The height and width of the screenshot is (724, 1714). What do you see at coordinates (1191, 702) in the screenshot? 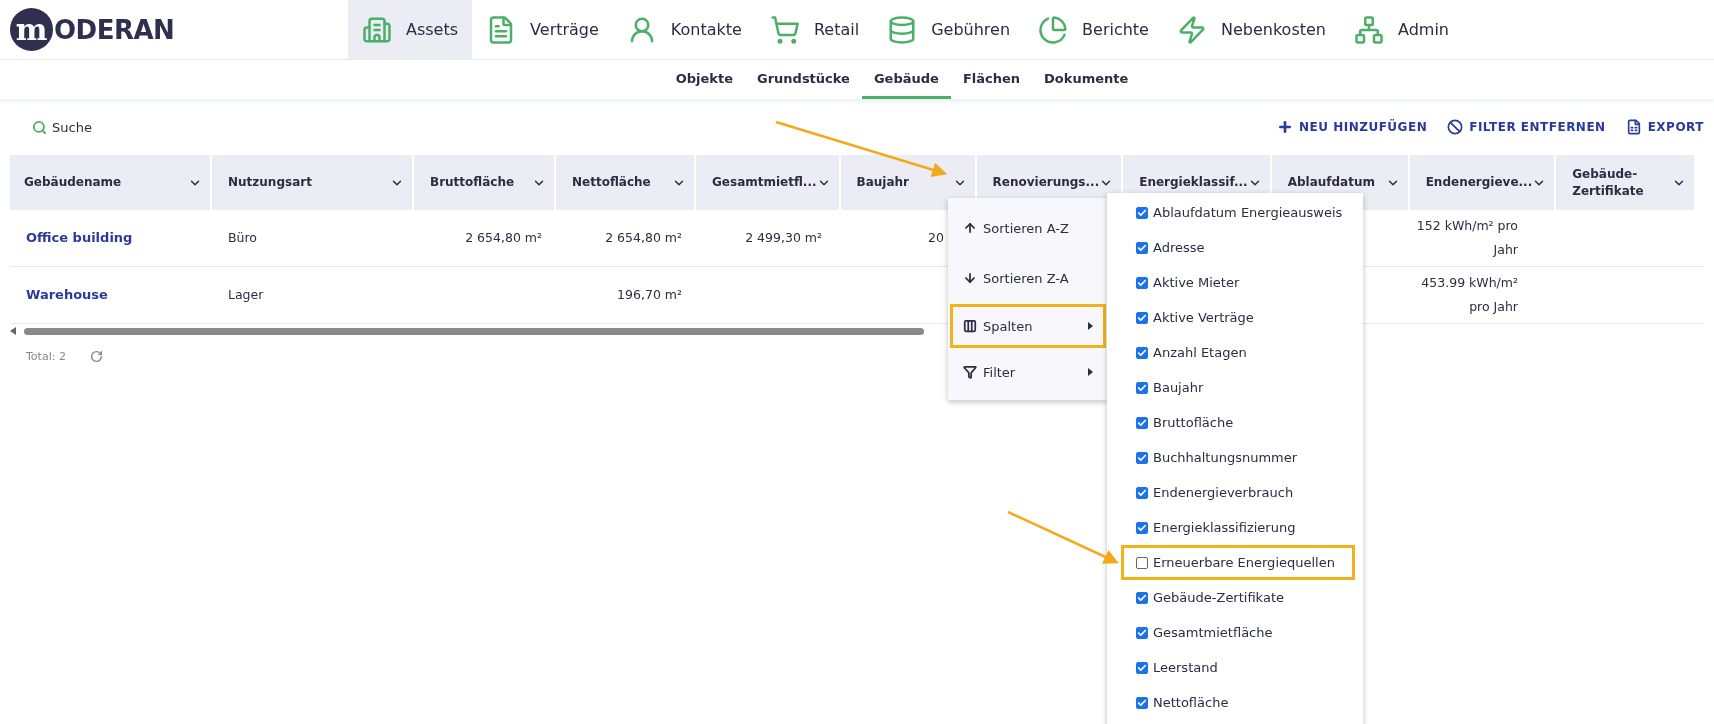
I see `option-label: Nettofläche` at bounding box center [1191, 702].